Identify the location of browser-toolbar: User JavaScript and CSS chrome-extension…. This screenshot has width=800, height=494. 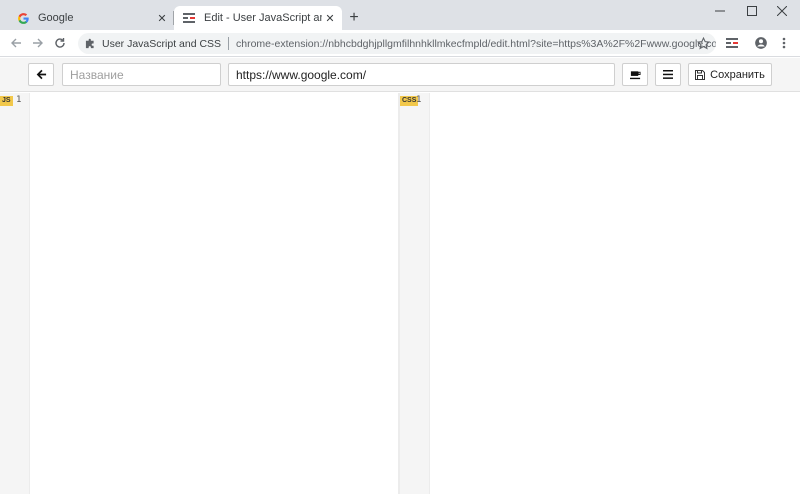
(400, 43).